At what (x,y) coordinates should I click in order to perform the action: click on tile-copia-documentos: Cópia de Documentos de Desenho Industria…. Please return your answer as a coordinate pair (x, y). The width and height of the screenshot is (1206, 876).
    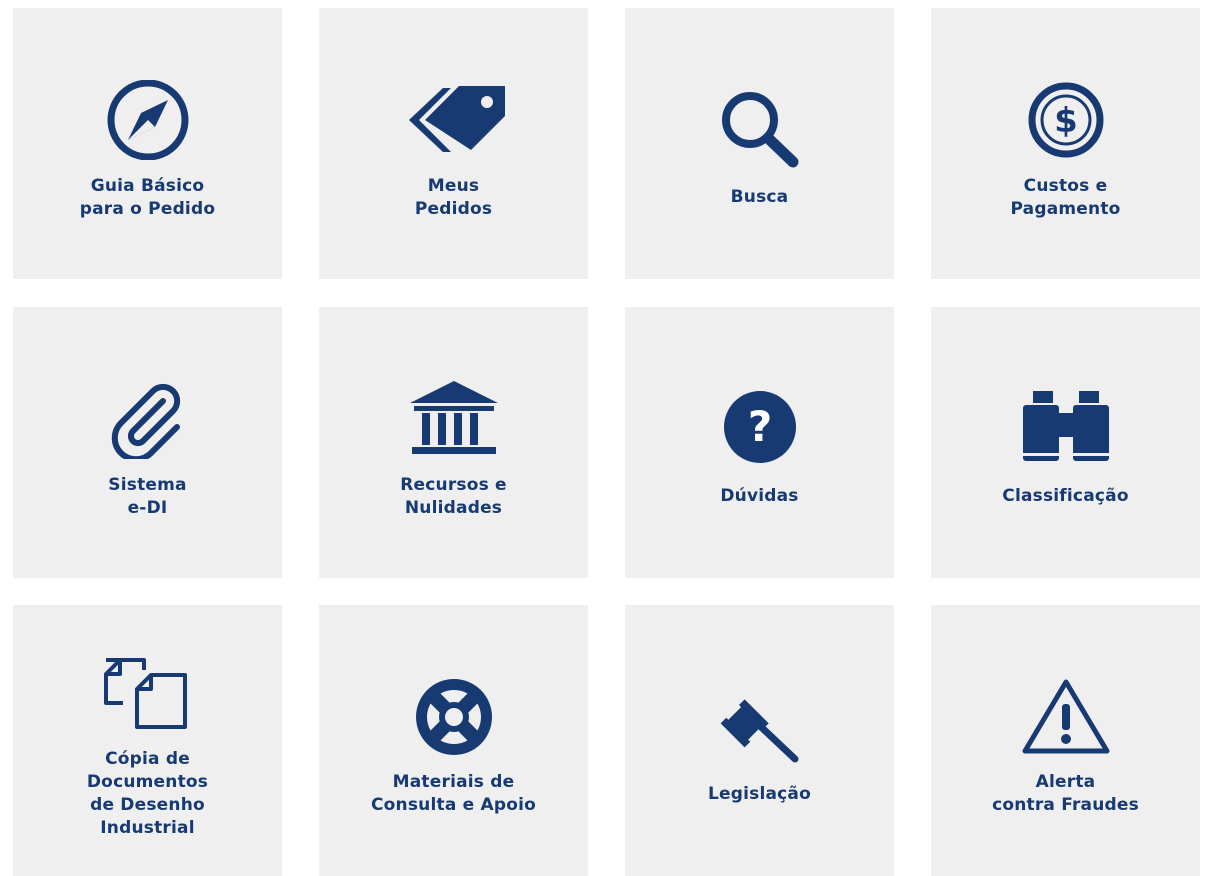
    Looking at the image, I should click on (147, 740).